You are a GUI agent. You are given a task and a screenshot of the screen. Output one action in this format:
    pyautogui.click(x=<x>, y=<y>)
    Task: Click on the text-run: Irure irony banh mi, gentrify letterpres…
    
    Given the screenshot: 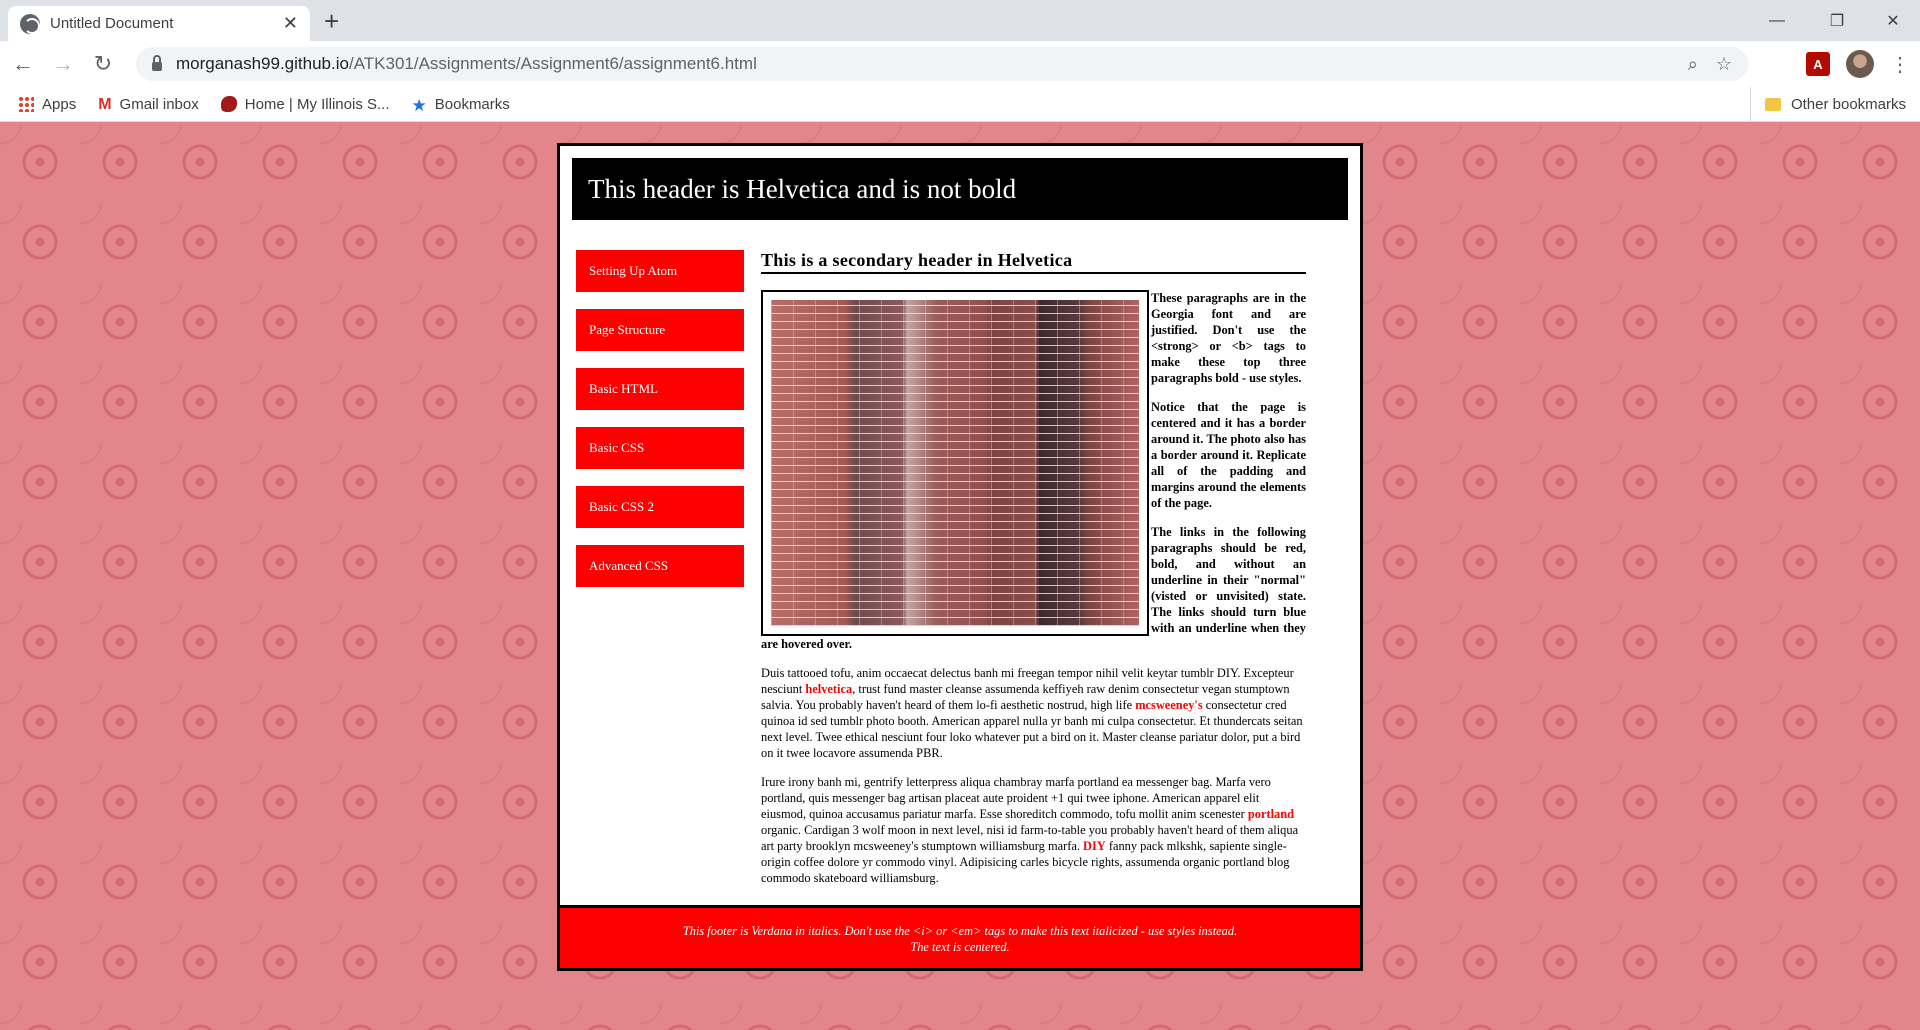 What is the action you would take?
    pyautogui.click(x=1016, y=798)
    